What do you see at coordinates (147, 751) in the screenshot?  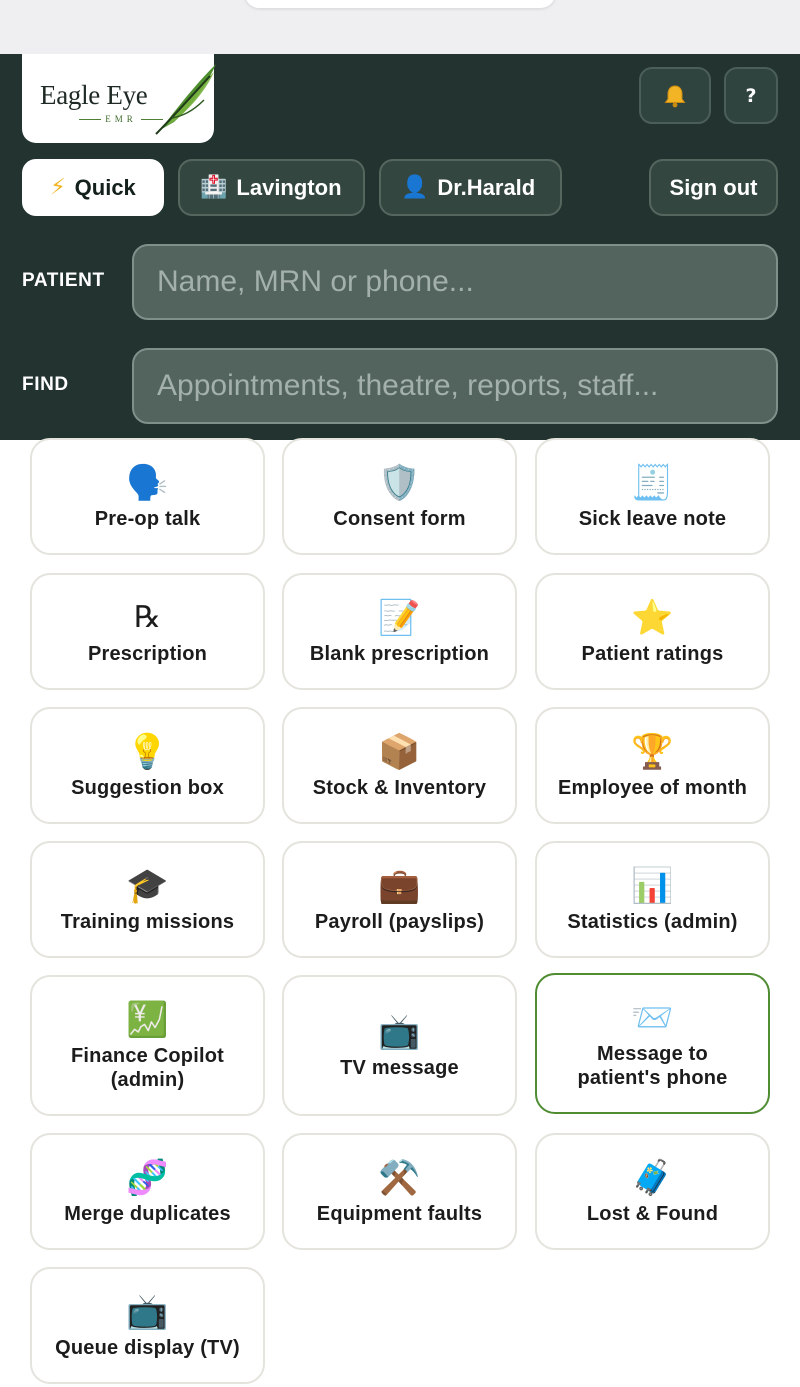 I see `light-bulb-icon: 💡` at bounding box center [147, 751].